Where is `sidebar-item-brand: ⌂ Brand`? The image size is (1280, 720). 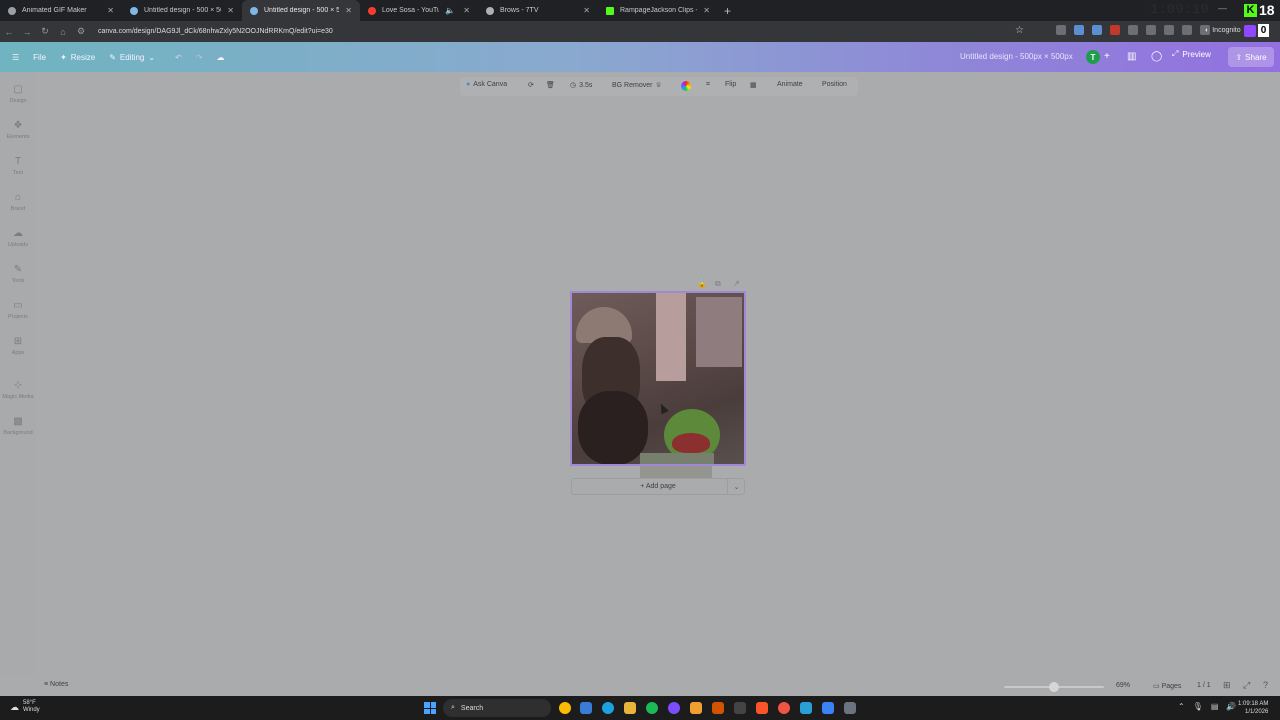 sidebar-item-brand: ⌂ Brand is located at coordinates (18, 202).